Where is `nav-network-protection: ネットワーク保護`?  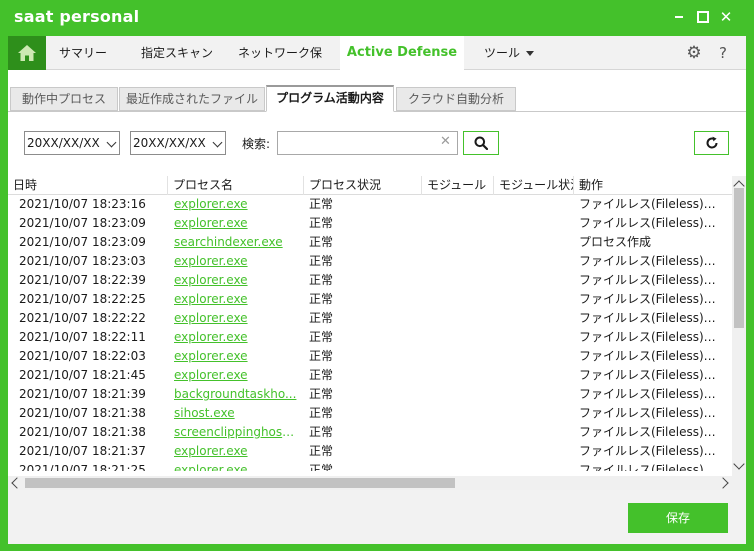
nav-network-protection: ネットワーク保護 is located at coordinates (280, 65).